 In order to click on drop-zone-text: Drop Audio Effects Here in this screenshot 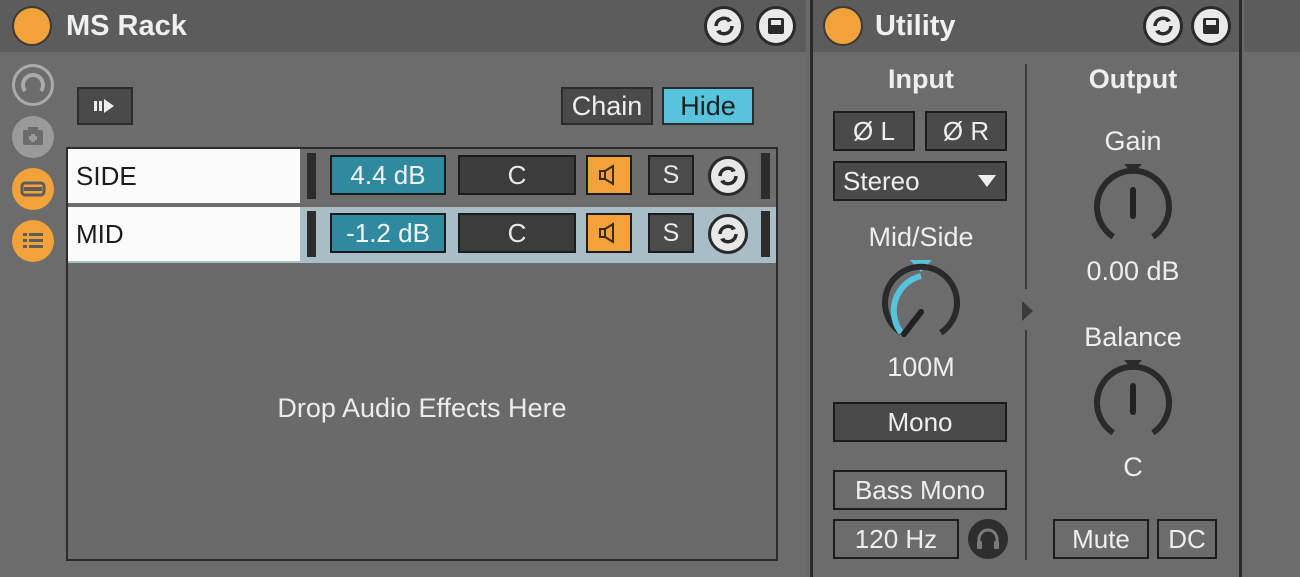, I will do `click(422, 408)`.